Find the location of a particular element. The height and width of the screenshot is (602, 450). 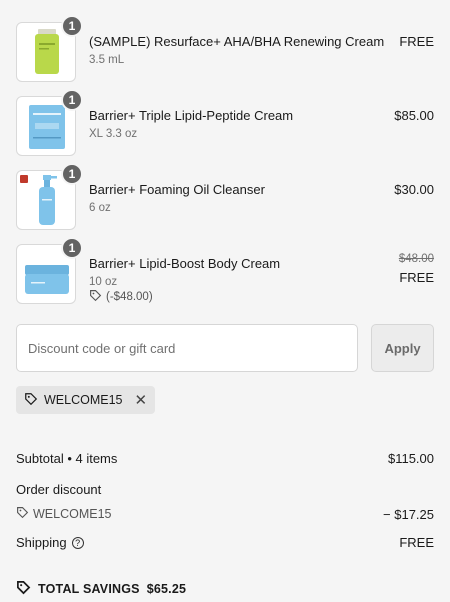

order-discount-code-row: WELCOME15 − $17.25 is located at coordinates (225, 514).